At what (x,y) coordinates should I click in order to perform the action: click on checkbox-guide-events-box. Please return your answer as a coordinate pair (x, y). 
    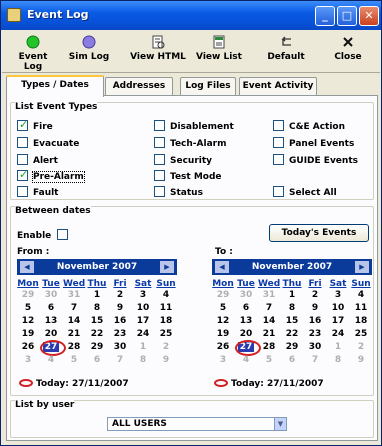
    Looking at the image, I should click on (278, 159).